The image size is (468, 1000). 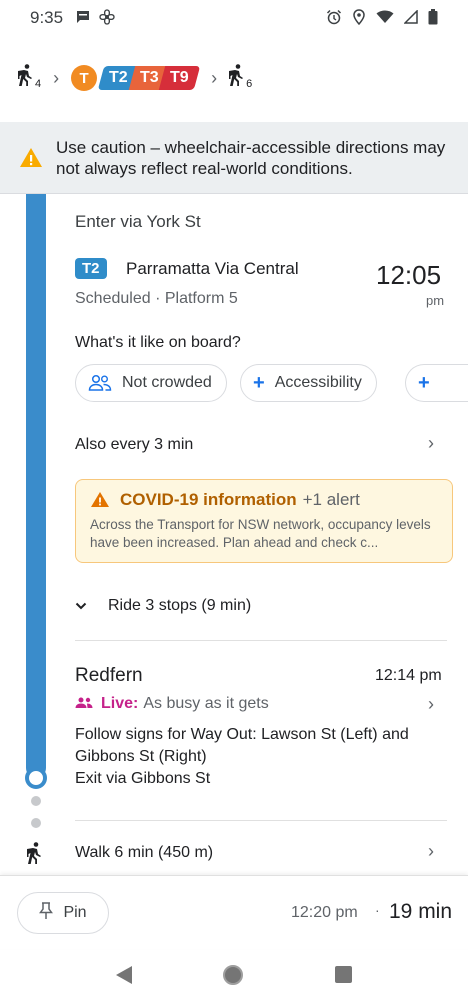 I want to click on bottom-bar: Pin 12:20 pm · 19 min, so click(x=234, y=912).